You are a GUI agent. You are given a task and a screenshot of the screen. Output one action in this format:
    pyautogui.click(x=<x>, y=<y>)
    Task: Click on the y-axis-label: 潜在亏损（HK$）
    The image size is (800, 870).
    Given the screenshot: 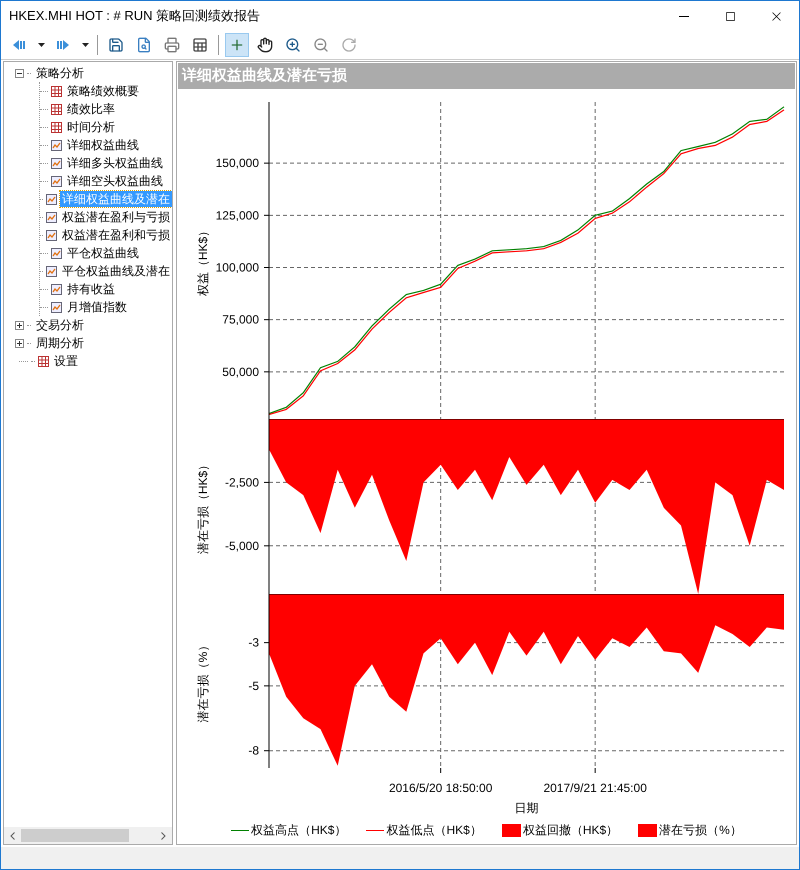 What is the action you would take?
    pyautogui.click(x=203, y=506)
    